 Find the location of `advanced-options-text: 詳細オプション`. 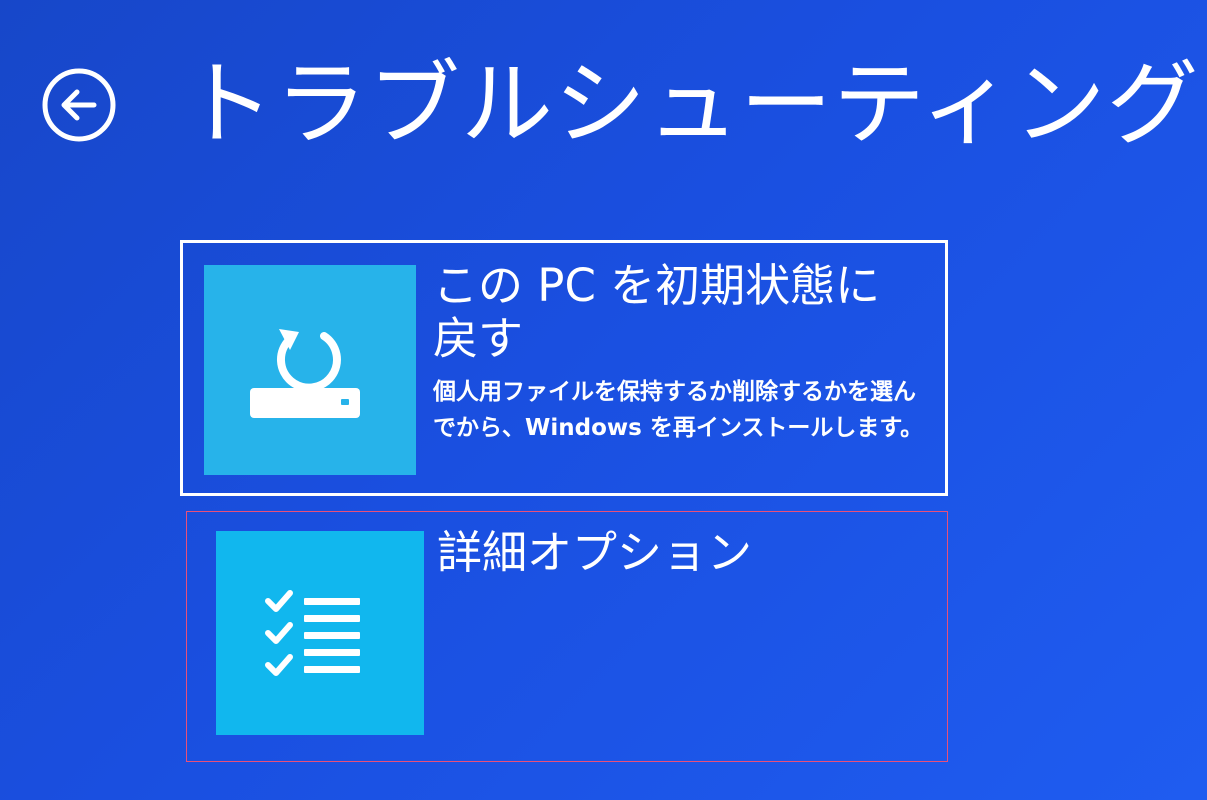

advanced-options-text: 詳細オプション is located at coordinates (682, 552).